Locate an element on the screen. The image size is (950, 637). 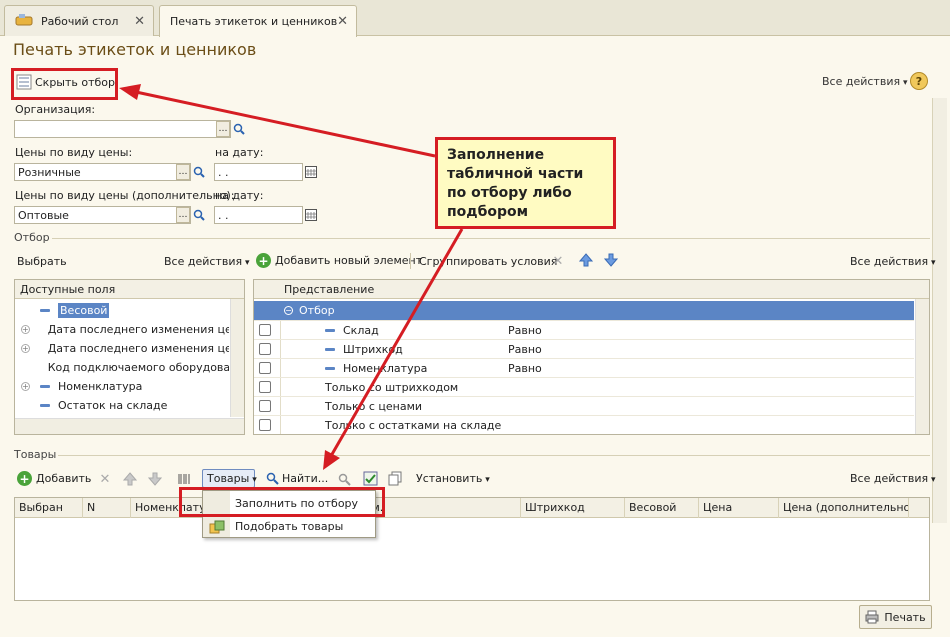
print-button: Печать is located at coordinates (895, 617).